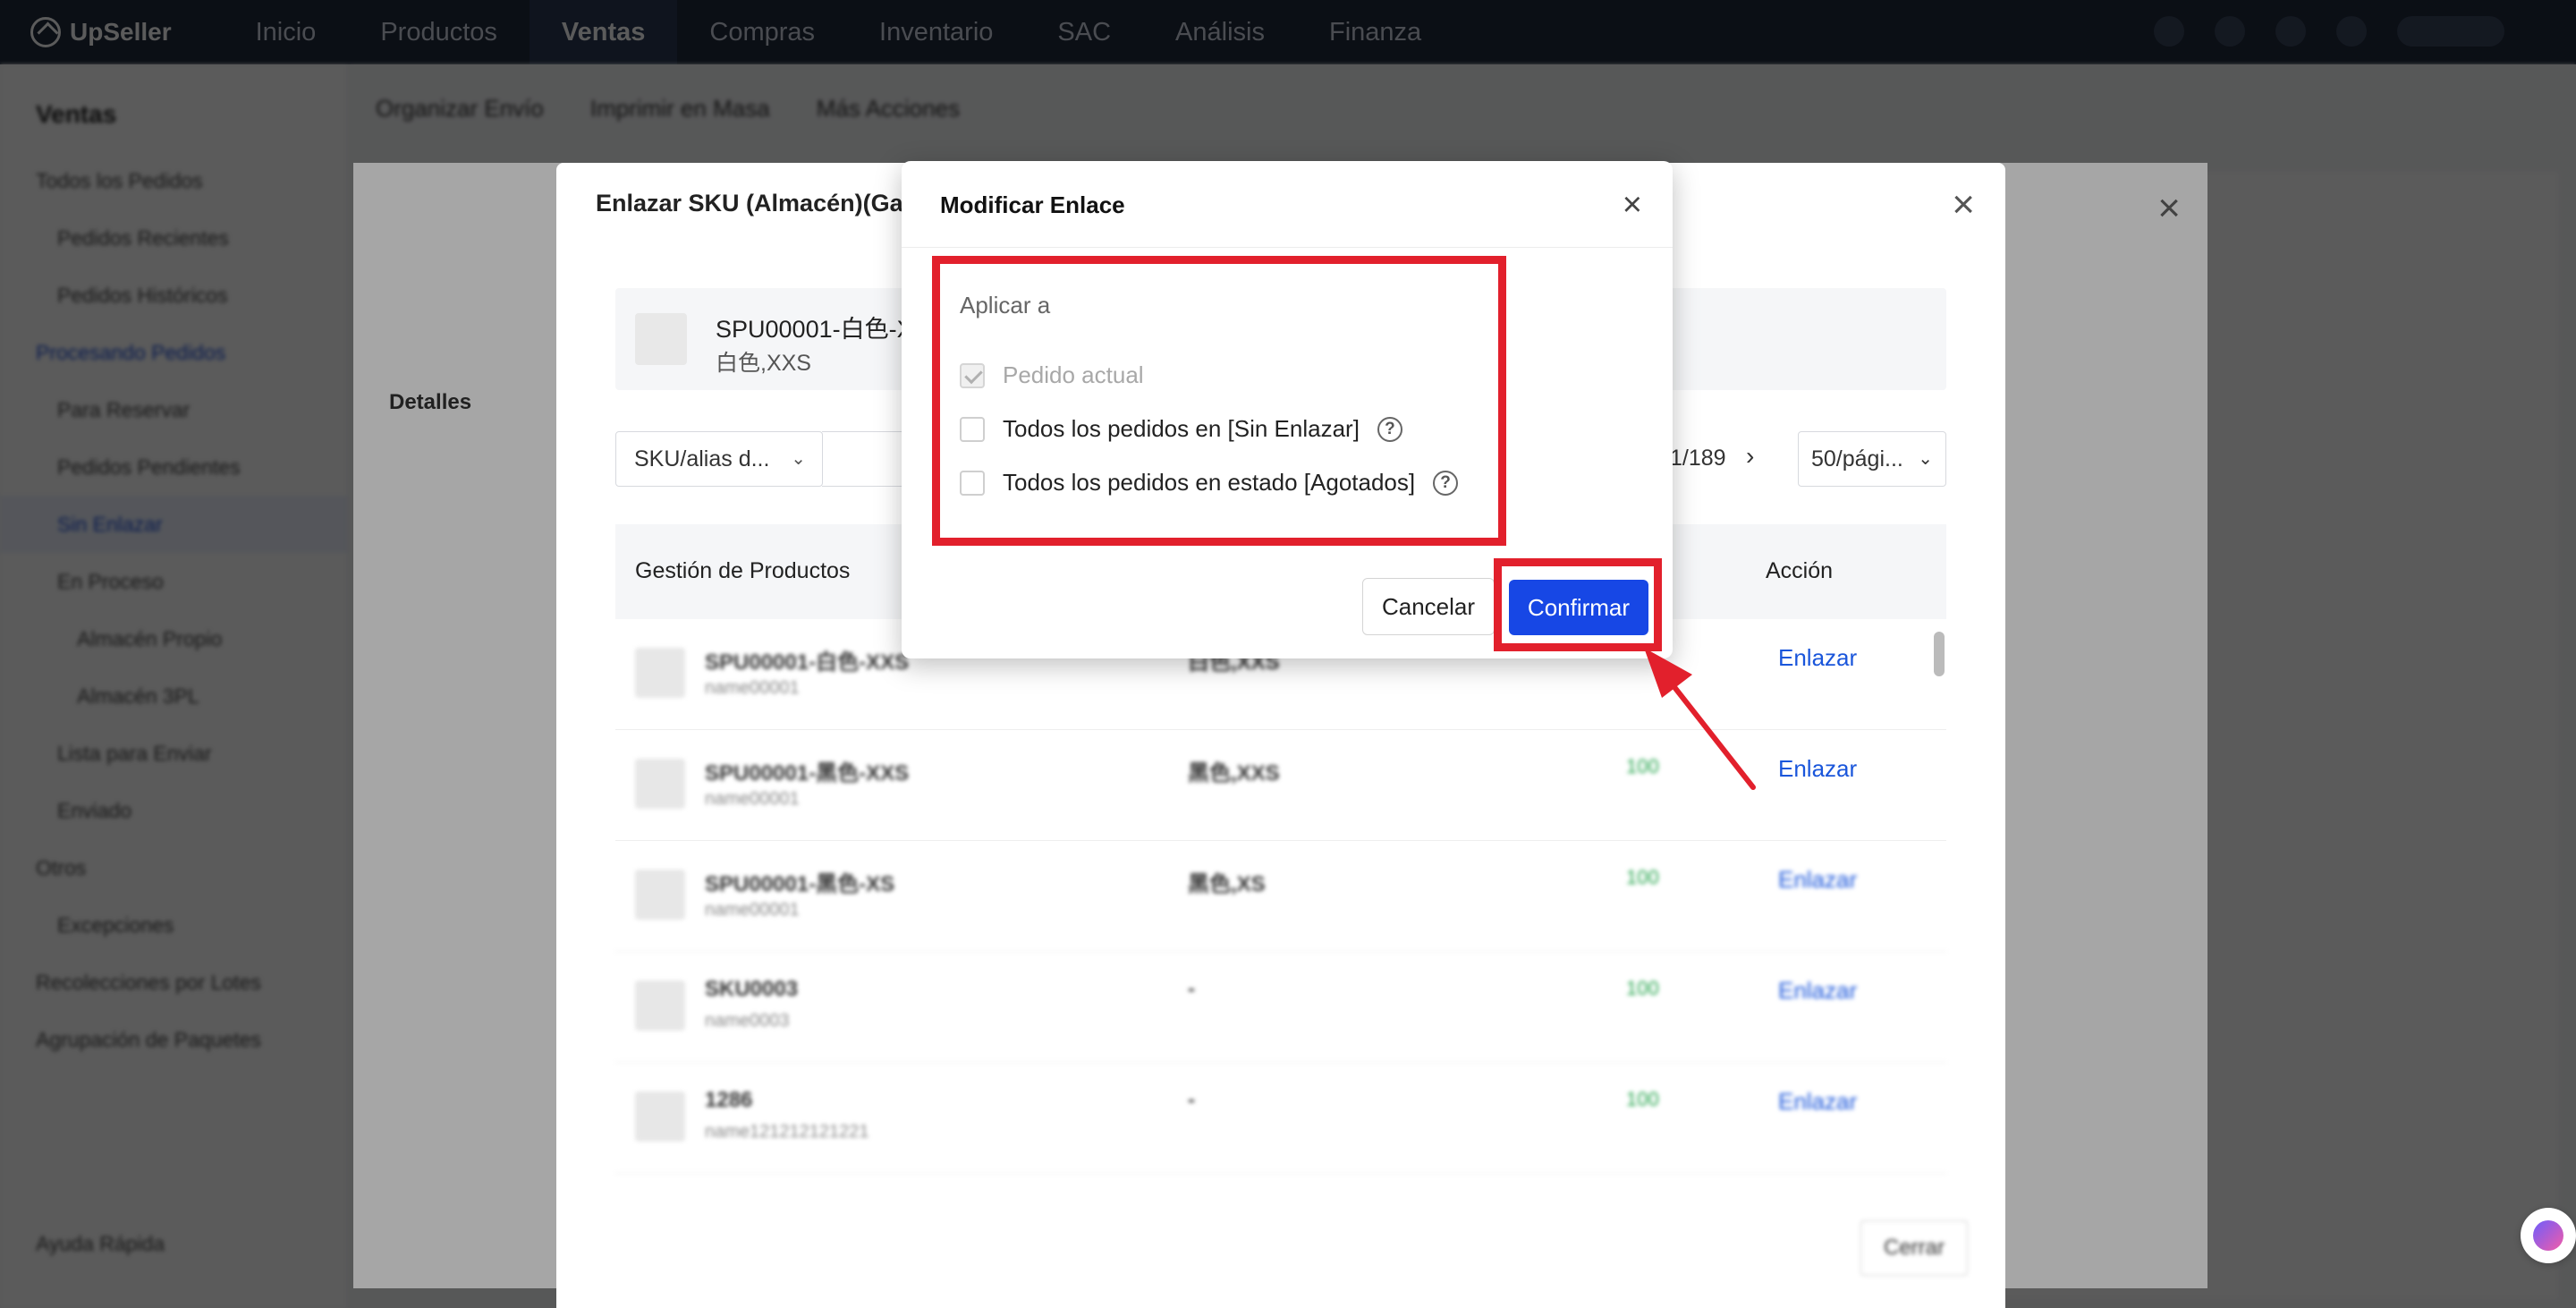 The height and width of the screenshot is (1308, 2576). Describe the element at coordinates (661, 339) in the screenshot. I see `product-thumbnail` at that location.